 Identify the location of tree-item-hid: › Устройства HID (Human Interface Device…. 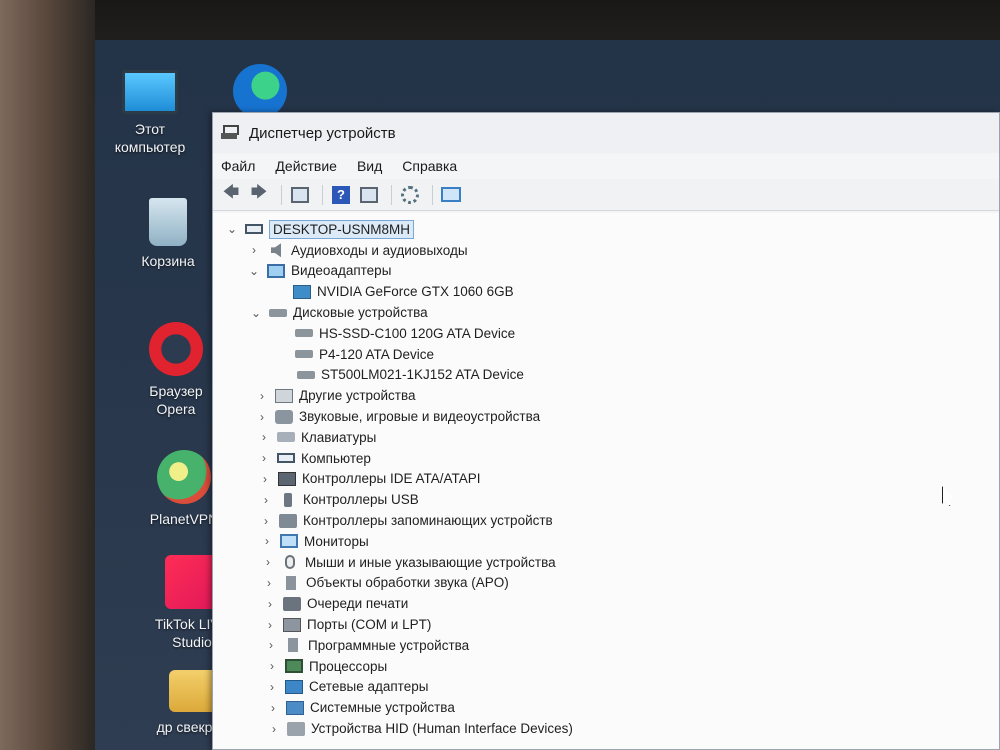
(611, 728).